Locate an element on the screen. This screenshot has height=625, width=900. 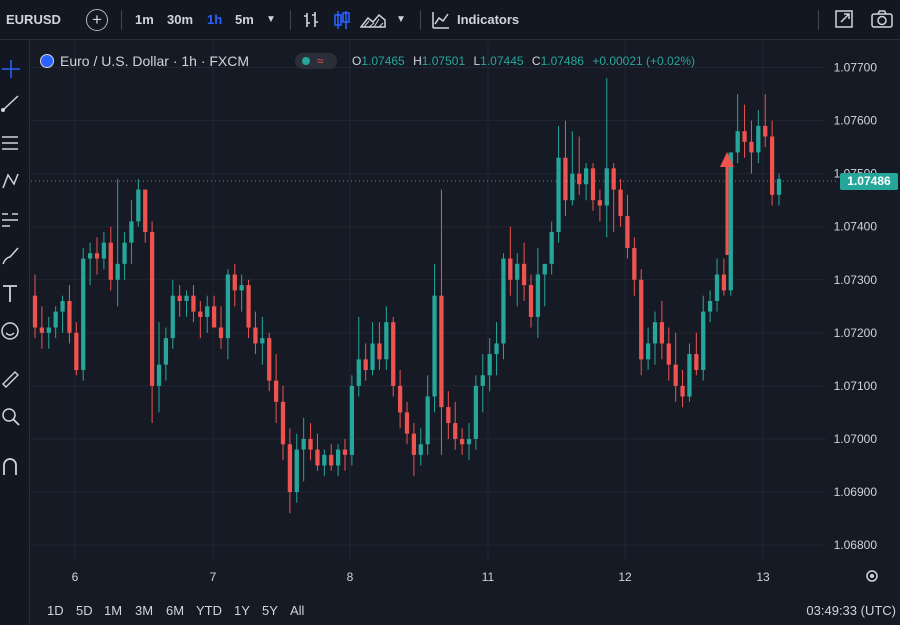
fullscreen-icon is located at coordinates (844, 19).